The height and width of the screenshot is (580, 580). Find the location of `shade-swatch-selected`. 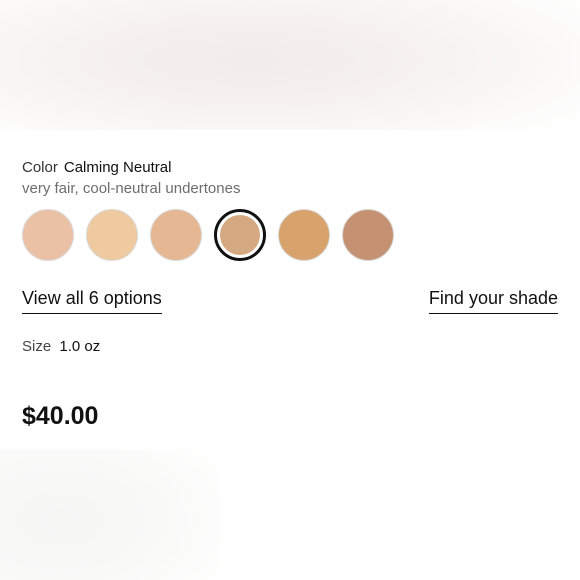

shade-swatch-selected is located at coordinates (240, 235).